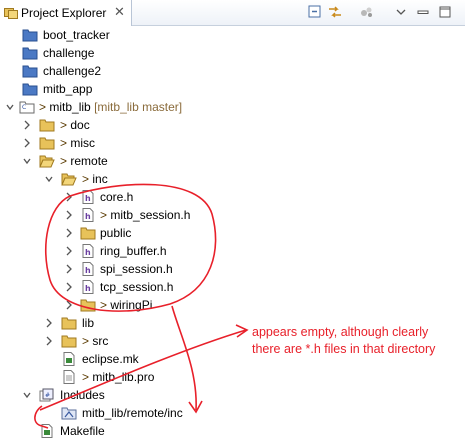  I want to click on tab-title: Project Explorer, so click(64, 13).